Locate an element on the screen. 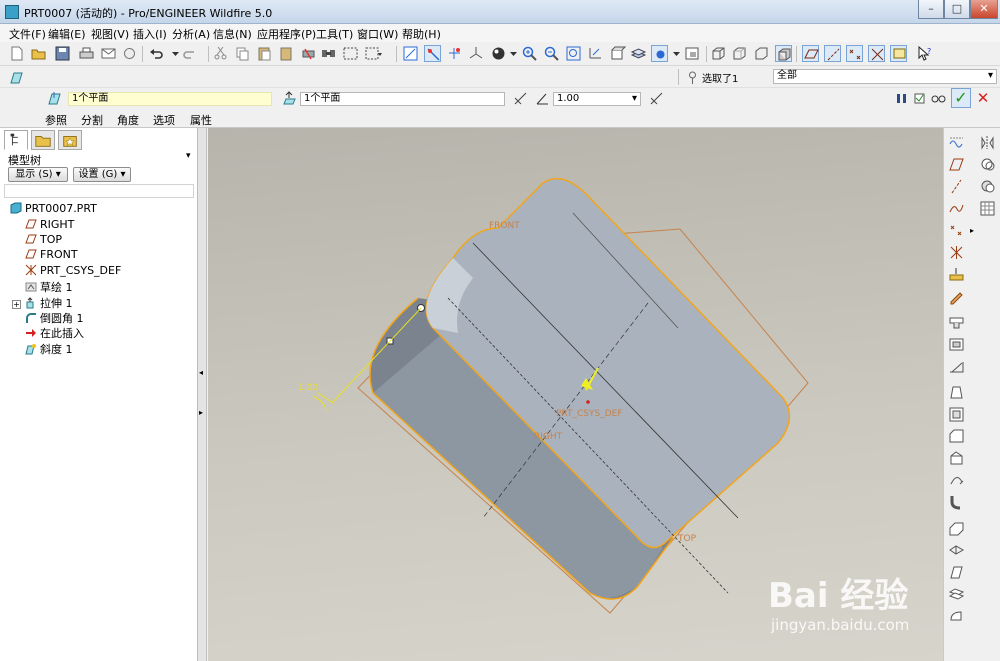  tree-item-draft: 斜度 1 is located at coordinates (49, 348).